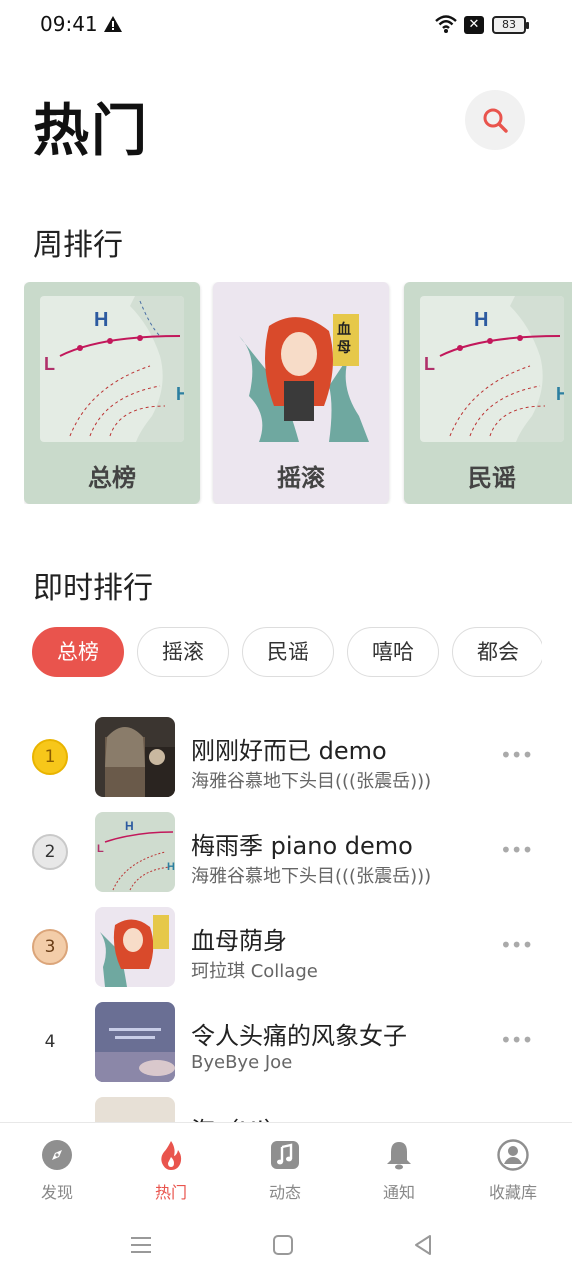 This screenshot has width=572, height=1280. I want to click on song-row: 3 血母荫身 珂拉琪 Collage •••, so click(286, 954).